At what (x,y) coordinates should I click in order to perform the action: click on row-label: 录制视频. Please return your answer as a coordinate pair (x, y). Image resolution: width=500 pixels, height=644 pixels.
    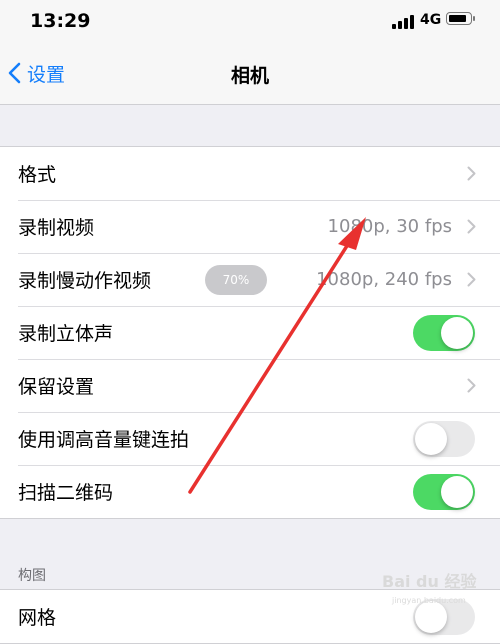
    Looking at the image, I should click on (56, 228).